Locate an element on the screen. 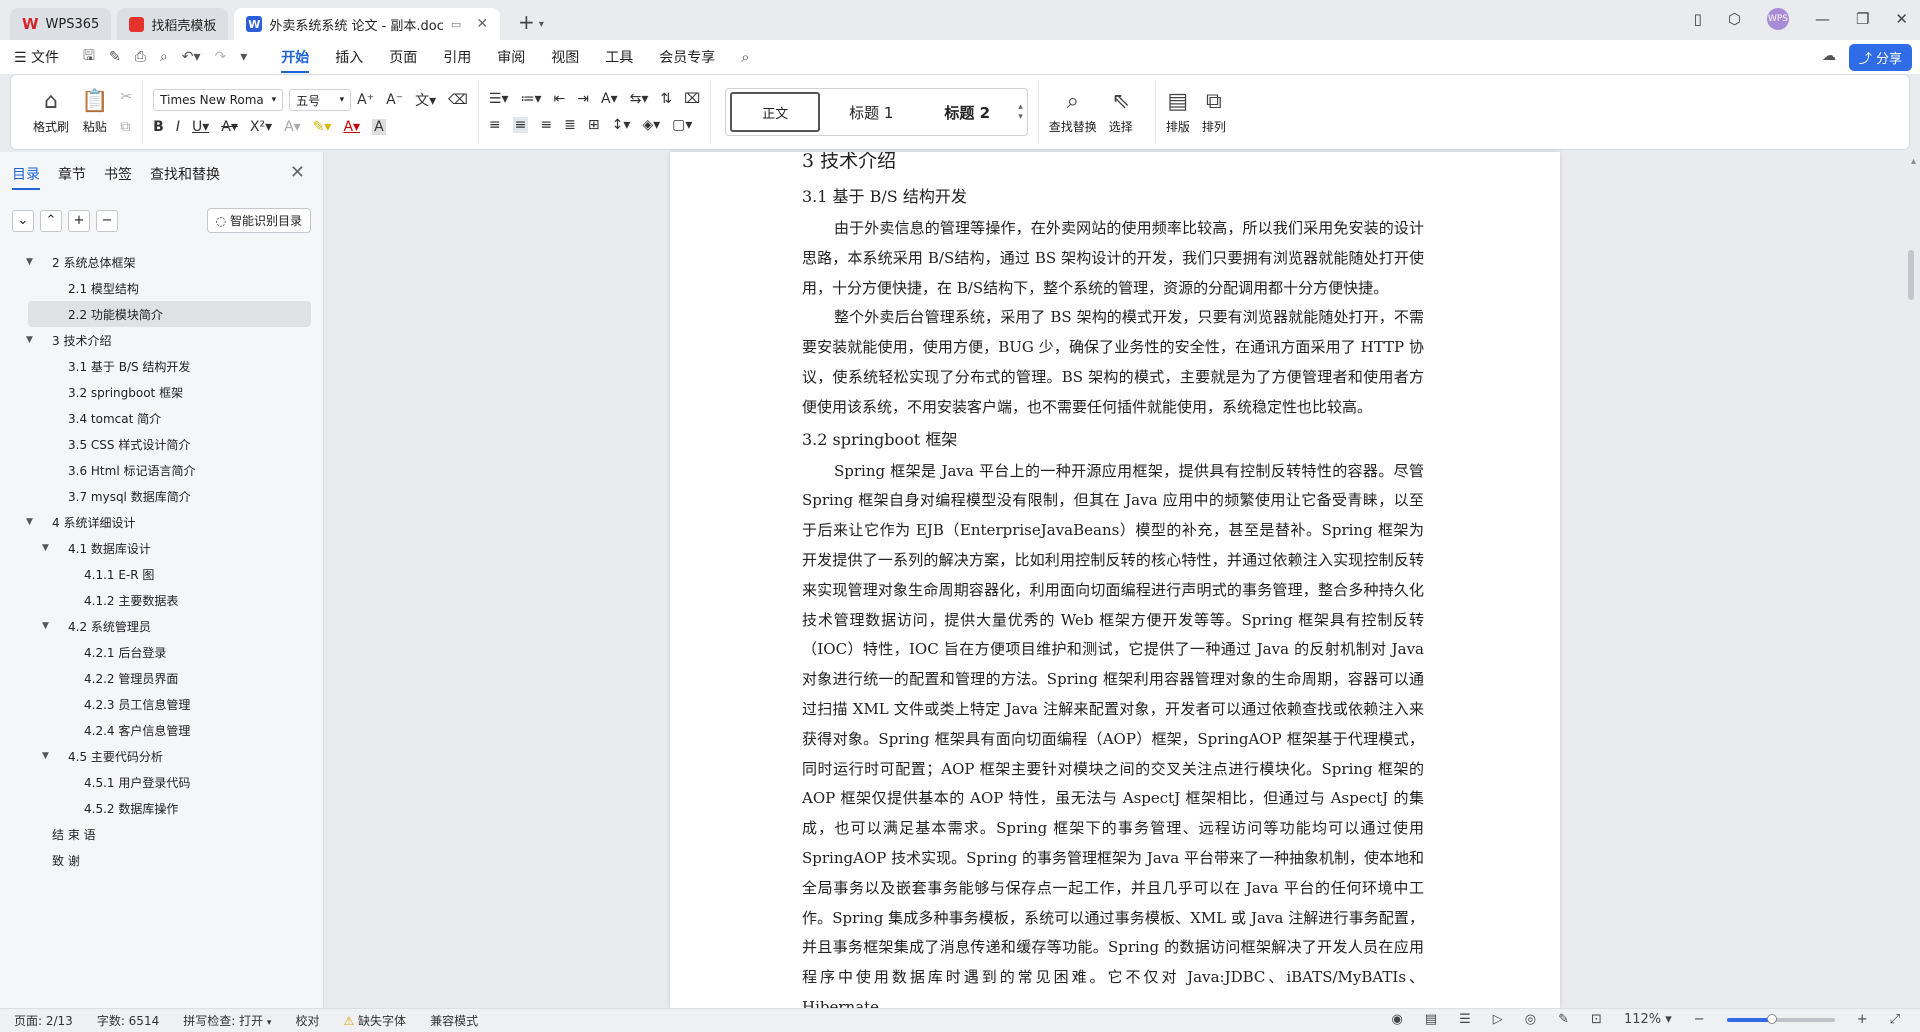 This screenshot has width=1920, height=1032. line-direction-icon: ⇆▾ is located at coordinates (639, 99).